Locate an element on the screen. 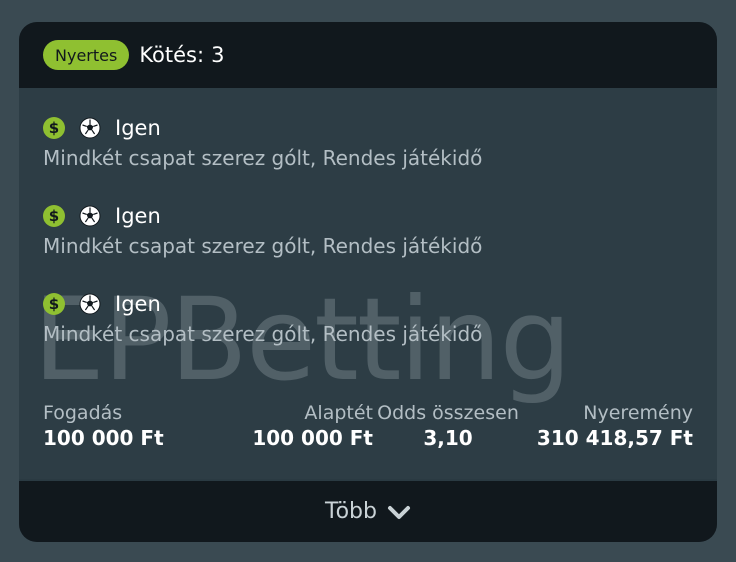 The width and height of the screenshot is (736, 562). more-button: Több is located at coordinates (368, 510).